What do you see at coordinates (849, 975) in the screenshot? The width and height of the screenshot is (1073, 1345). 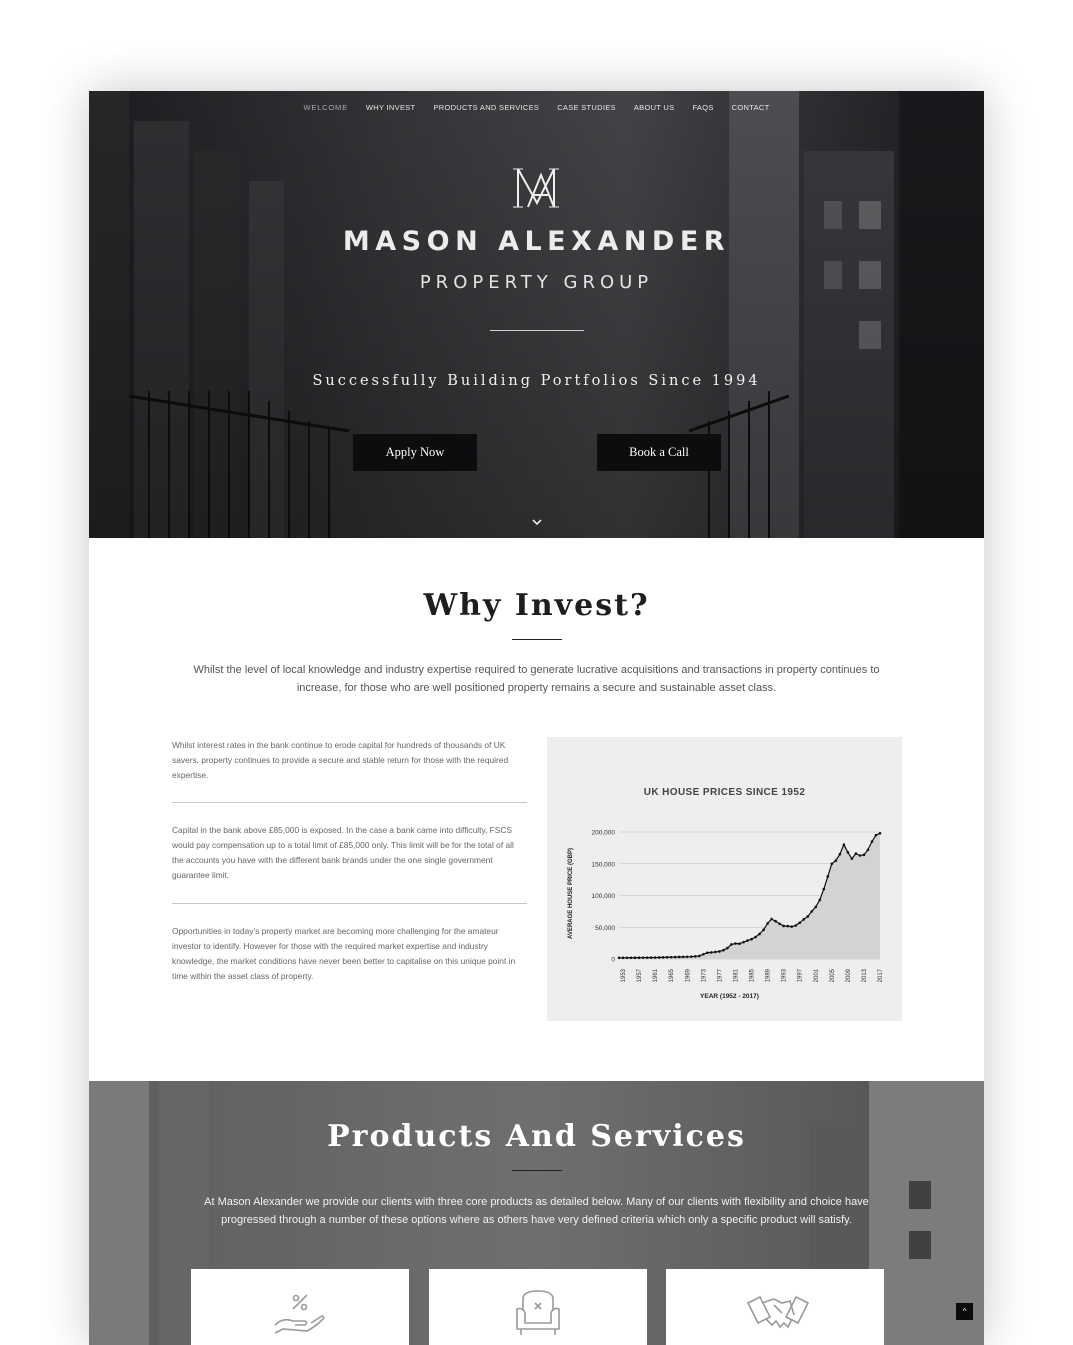 I see `x-tick-label: 2009` at bounding box center [849, 975].